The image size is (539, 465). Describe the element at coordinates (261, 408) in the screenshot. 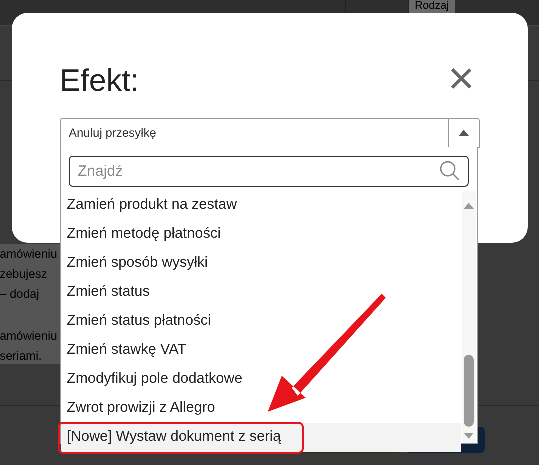

I see `dropdown-option: Zwrot prowizji z Allegro` at that location.